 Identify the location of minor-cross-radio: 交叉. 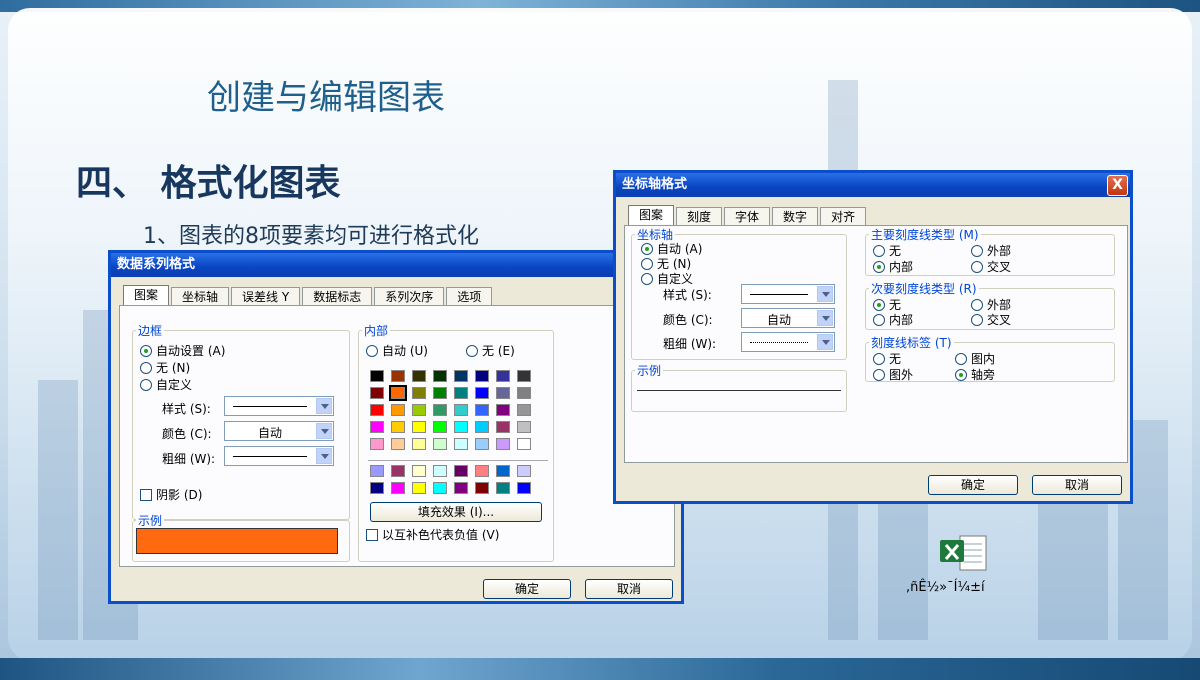
(991, 319).